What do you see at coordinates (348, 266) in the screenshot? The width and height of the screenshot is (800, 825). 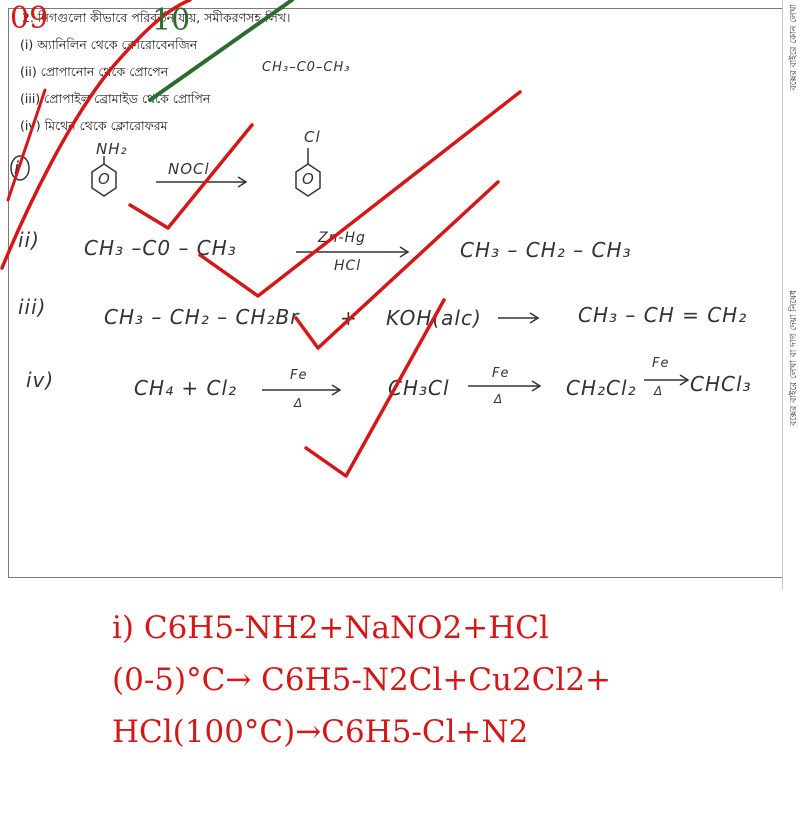 I see `reagent-hcl: HCl` at bounding box center [348, 266].